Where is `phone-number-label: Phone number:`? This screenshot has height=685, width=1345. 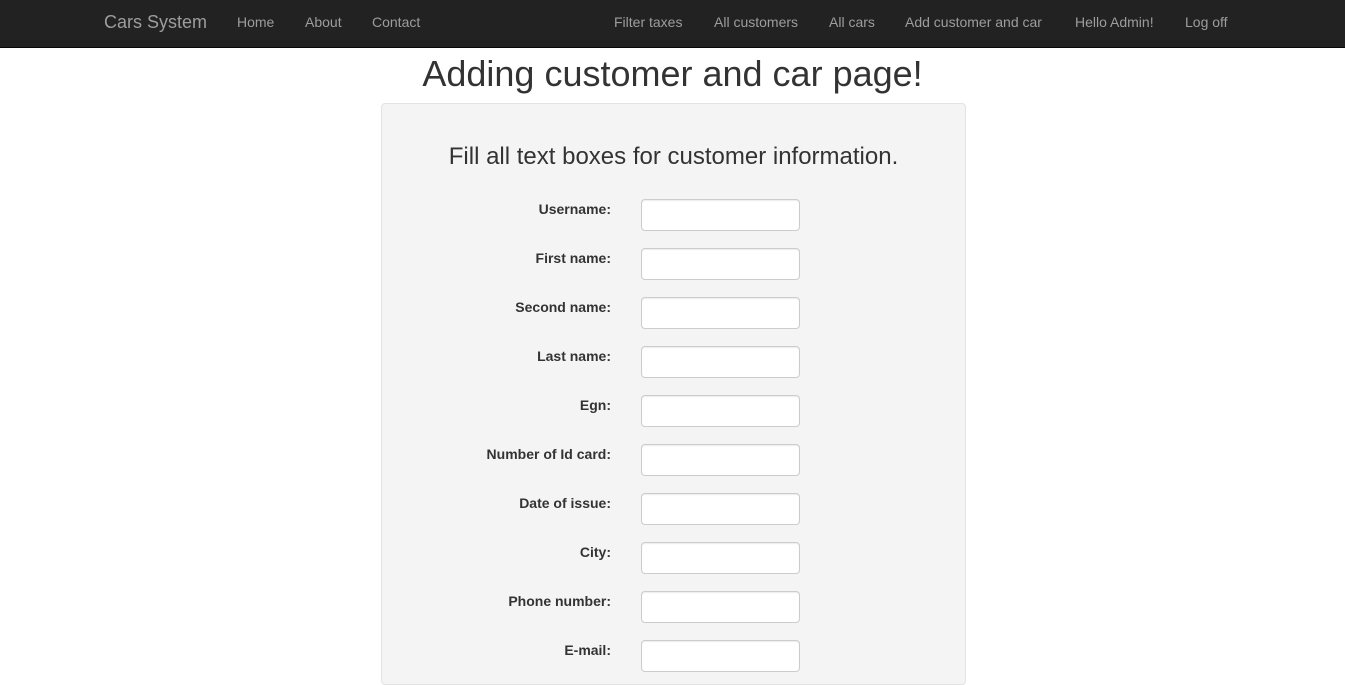
phone-number-label: Phone number: is located at coordinates (559, 601).